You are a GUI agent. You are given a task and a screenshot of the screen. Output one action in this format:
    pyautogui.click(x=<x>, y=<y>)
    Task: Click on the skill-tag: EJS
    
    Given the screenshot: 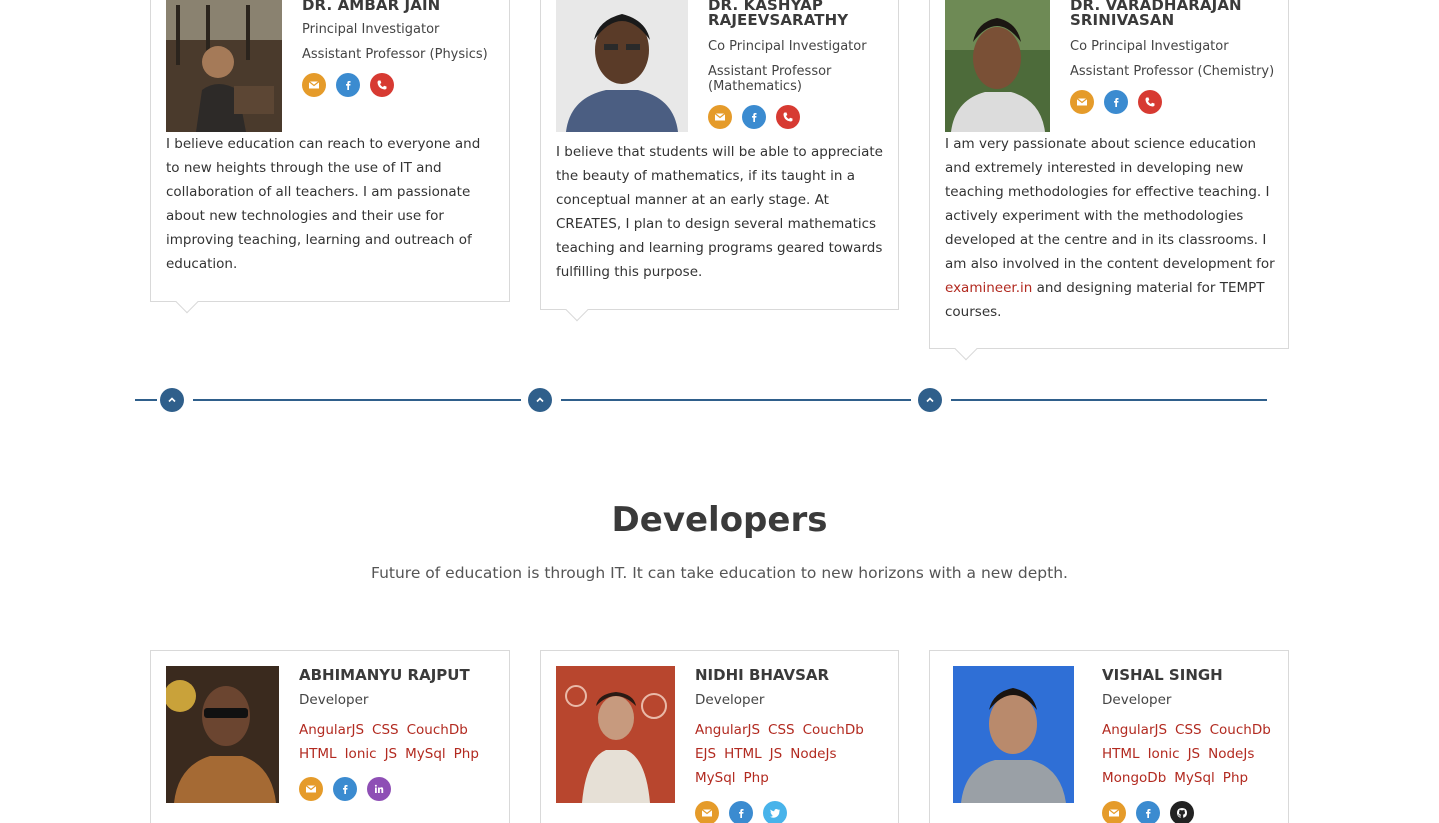 What is the action you would take?
    pyautogui.click(x=705, y=754)
    